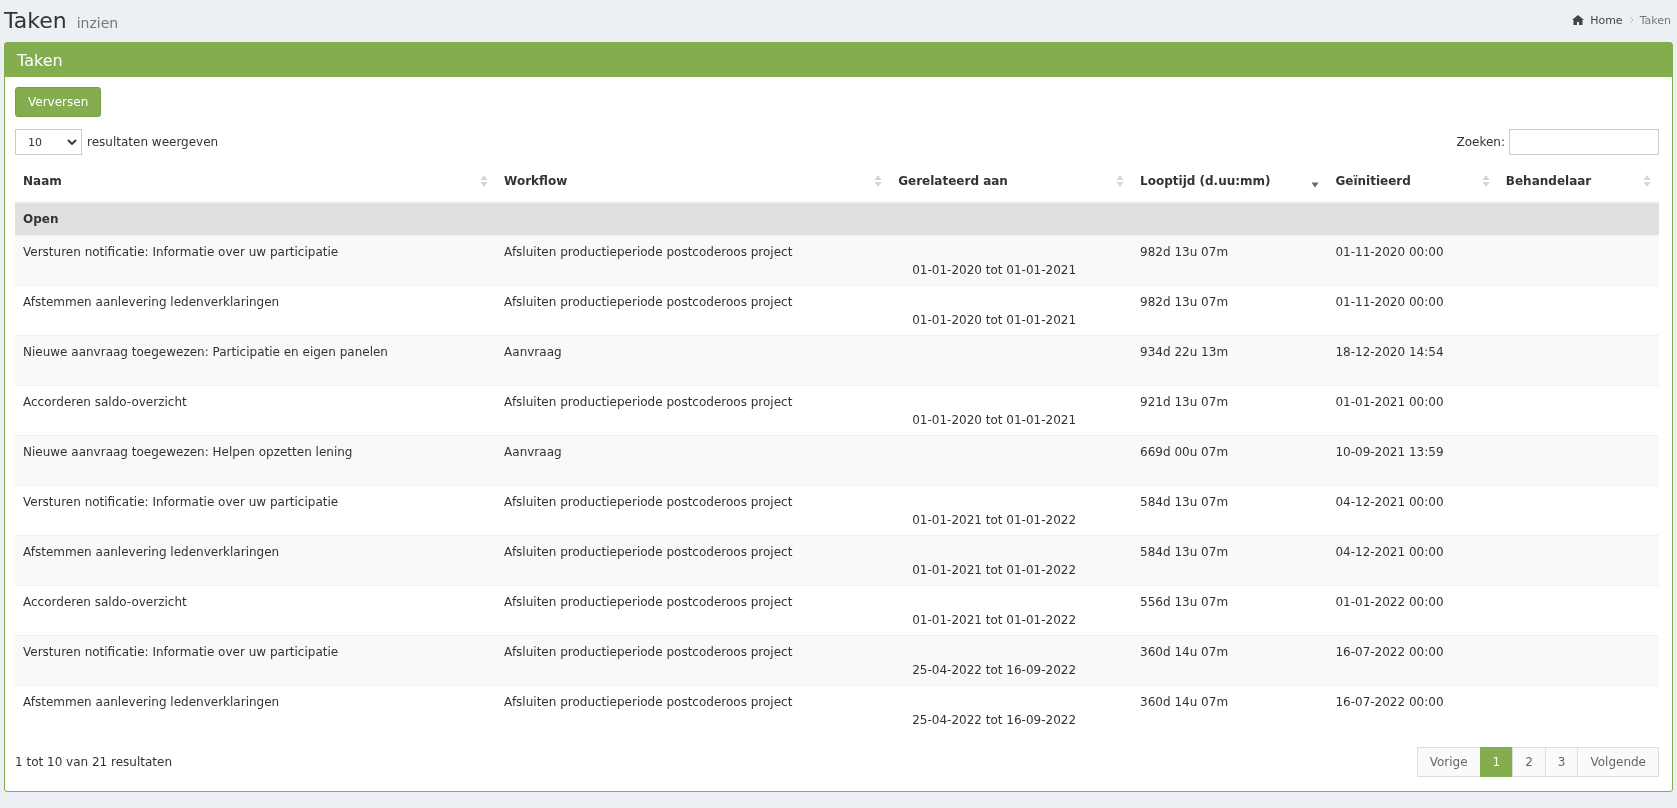 The height and width of the screenshot is (808, 1677). I want to click on table-cell: 04-12-2021 00:00, so click(1412, 560).